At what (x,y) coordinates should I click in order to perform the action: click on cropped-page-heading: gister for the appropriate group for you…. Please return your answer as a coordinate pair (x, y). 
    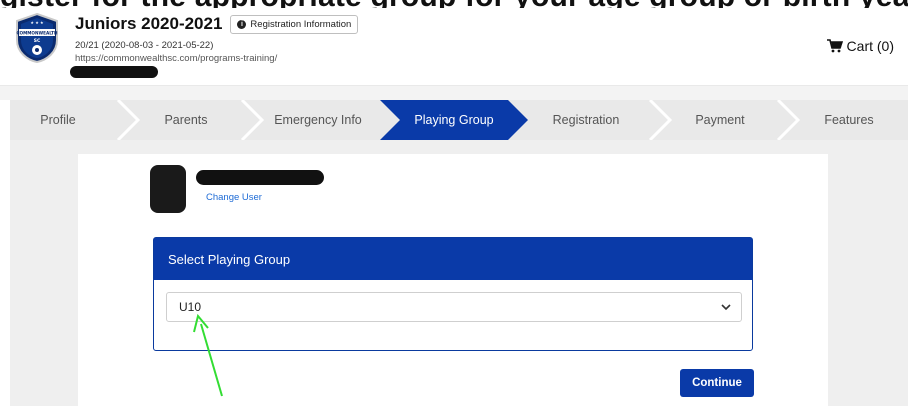
    Looking at the image, I should click on (454, 4).